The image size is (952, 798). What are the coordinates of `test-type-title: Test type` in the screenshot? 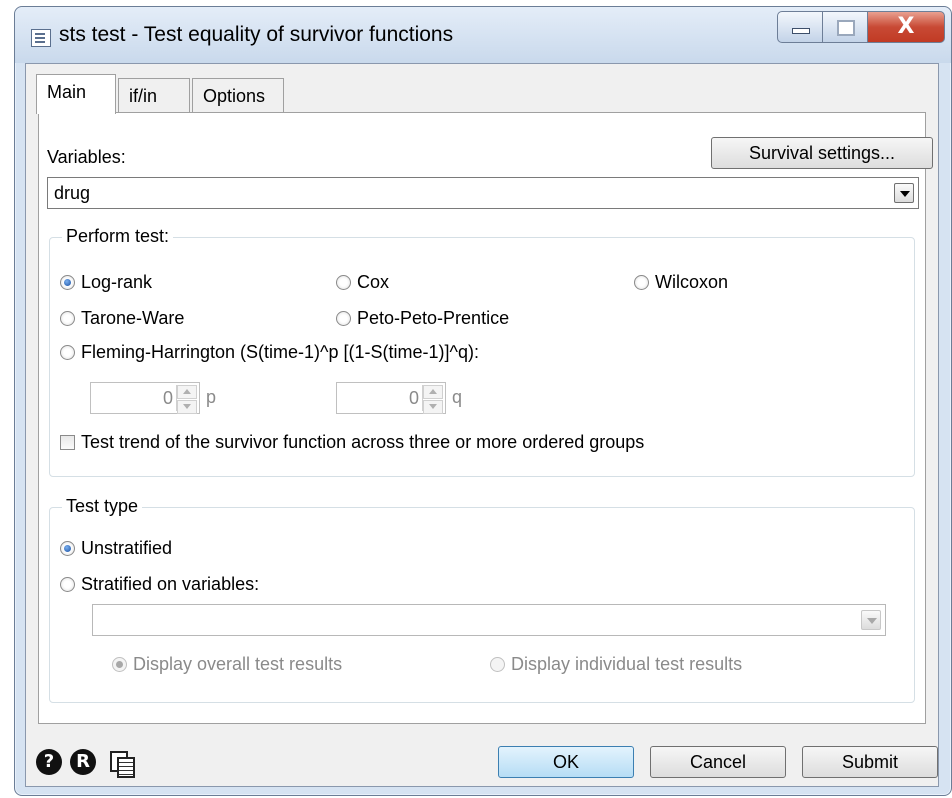 It's located at (102, 506).